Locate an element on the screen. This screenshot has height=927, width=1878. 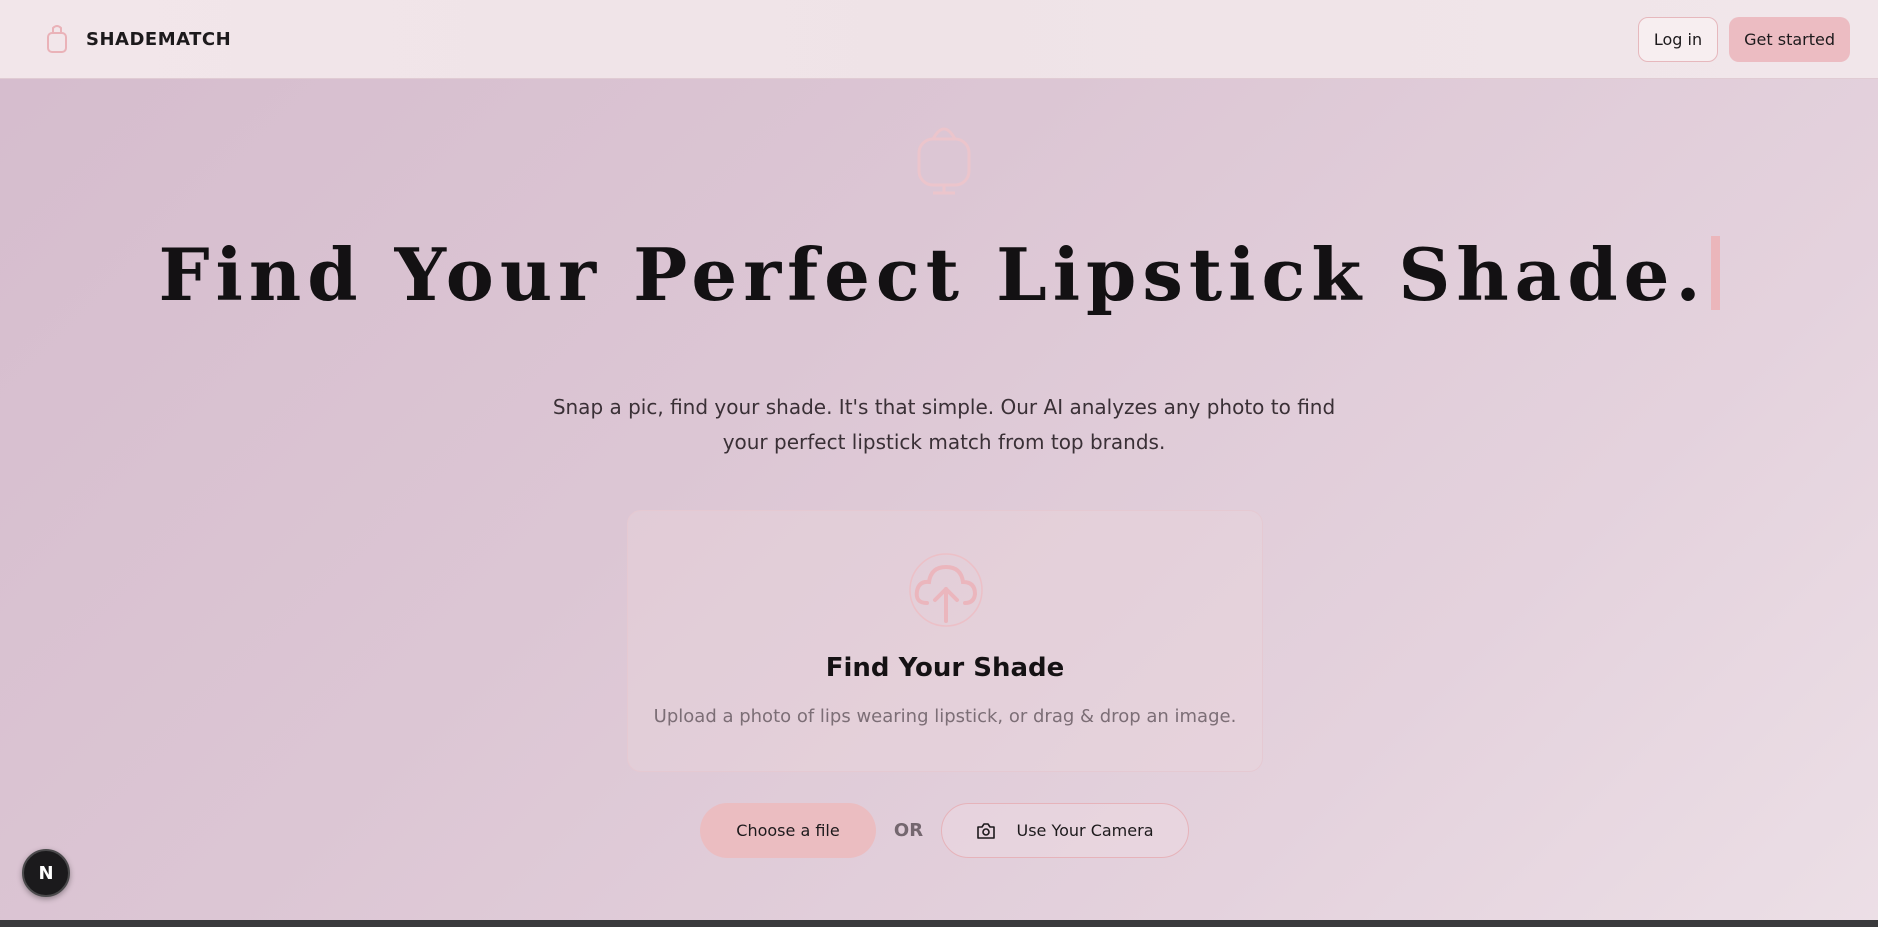
hero-headline-text: Find Your Perfect Lipstick Shade. is located at coordinates (932, 274).